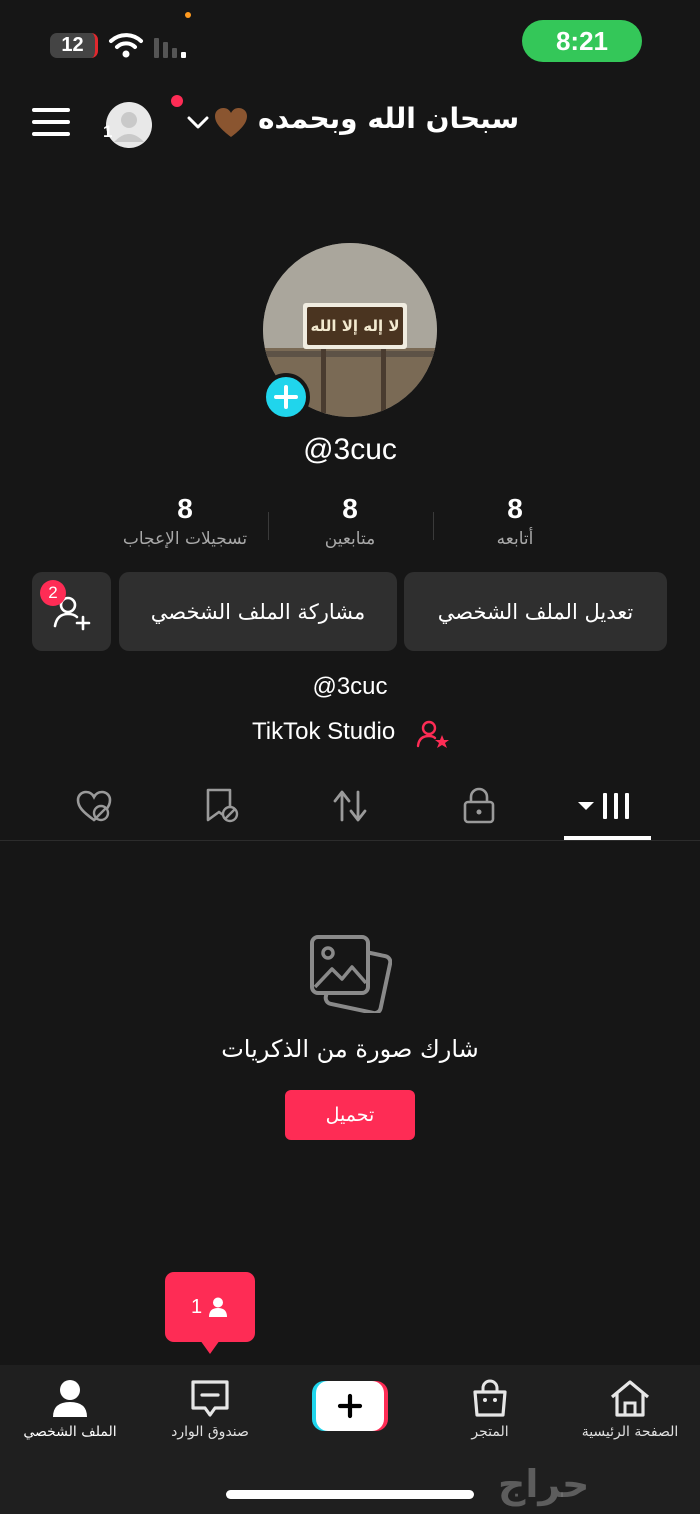 The height and width of the screenshot is (1514, 700). What do you see at coordinates (535, 611) in the screenshot?
I see `edit-profile-button: تعديل الملف الشخصي` at bounding box center [535, 611].